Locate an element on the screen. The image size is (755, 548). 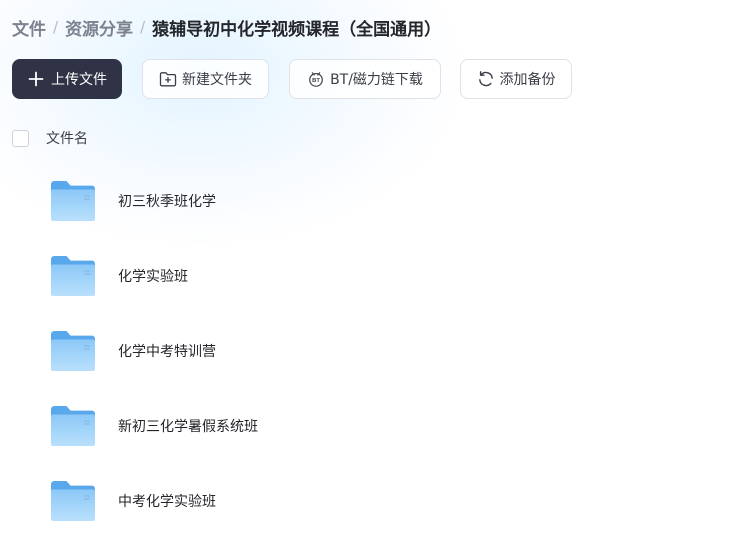
file-name: 初三秋季班化学 is located at coordinates (167, 202).